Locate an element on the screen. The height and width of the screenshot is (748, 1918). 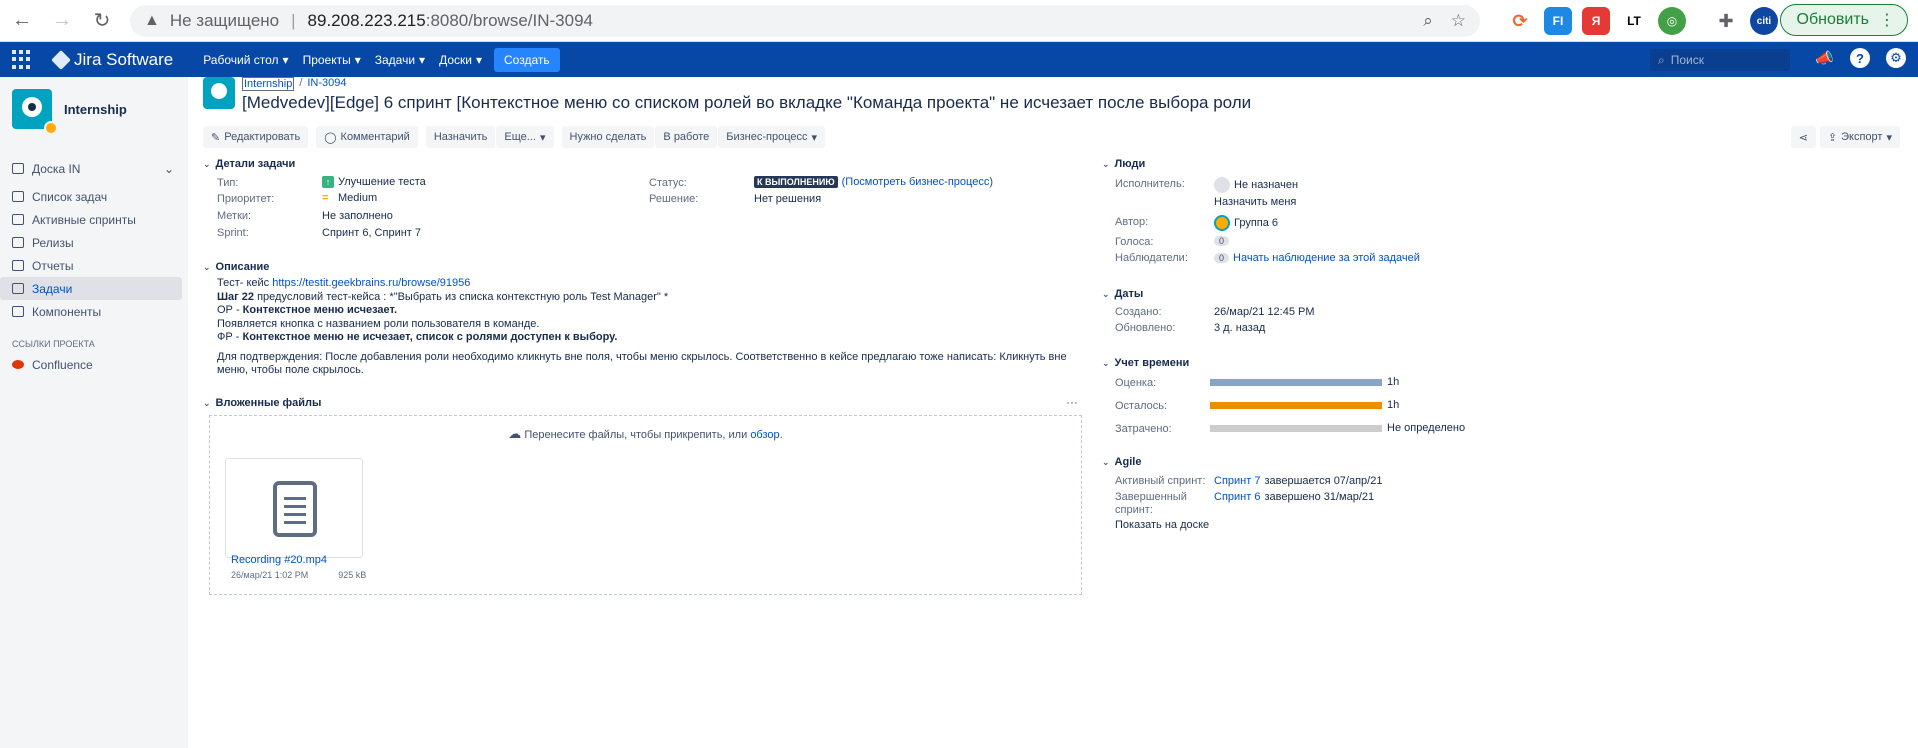
attachment-filename: Recording #20.mp4 is located at coordinates (279, 560).